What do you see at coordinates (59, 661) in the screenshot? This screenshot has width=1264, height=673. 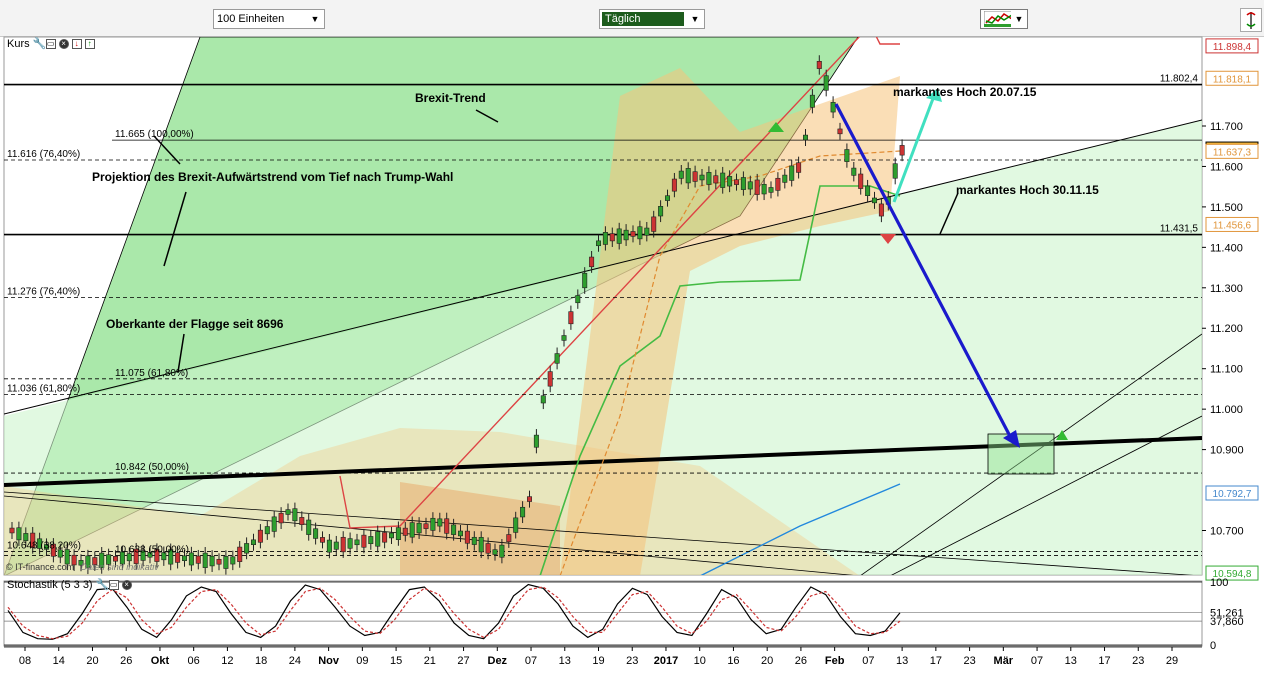 I see `x-axis-label-1: 14` at bounding box center [59, 661].